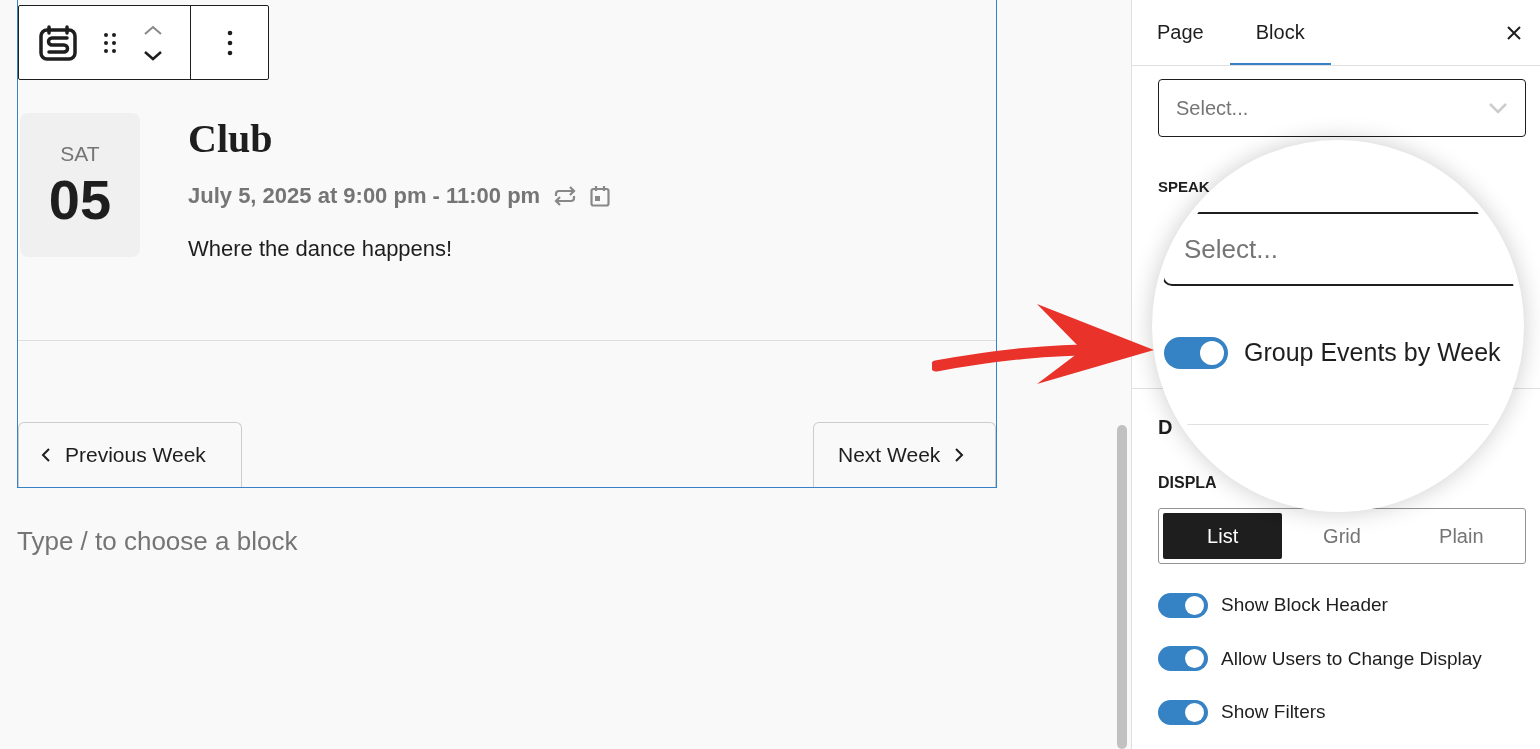 The width and height of the screenshot is (1540, 749). I want to click on close-icon, so click(1514, 32).